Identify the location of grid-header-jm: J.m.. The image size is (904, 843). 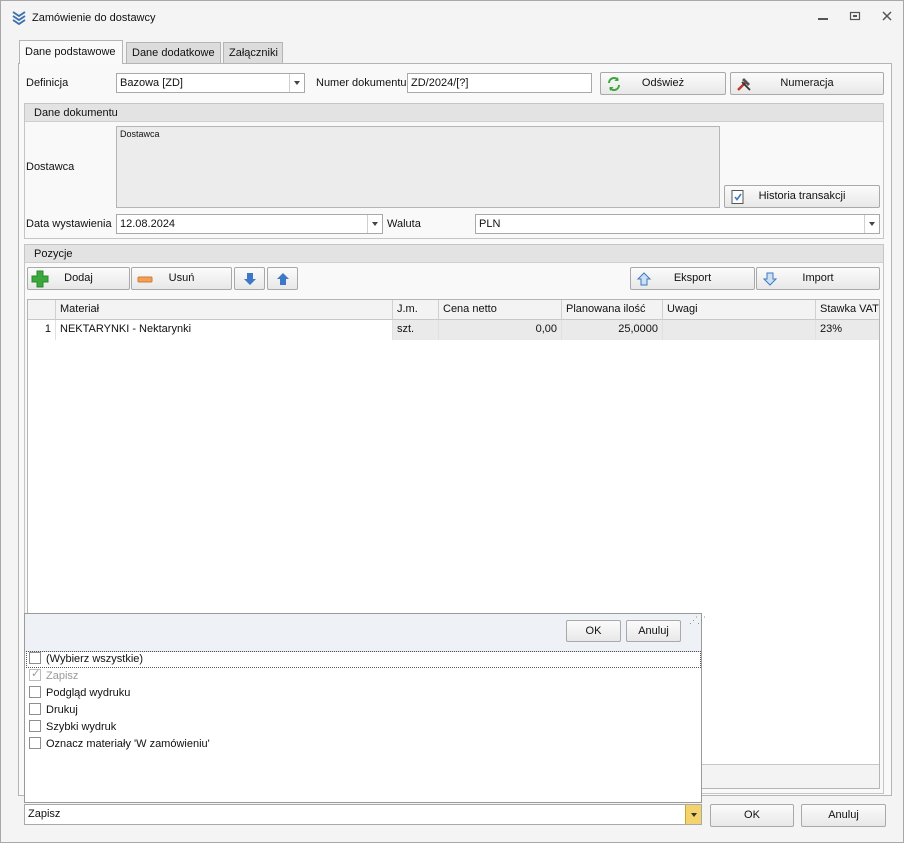
(416, 310).